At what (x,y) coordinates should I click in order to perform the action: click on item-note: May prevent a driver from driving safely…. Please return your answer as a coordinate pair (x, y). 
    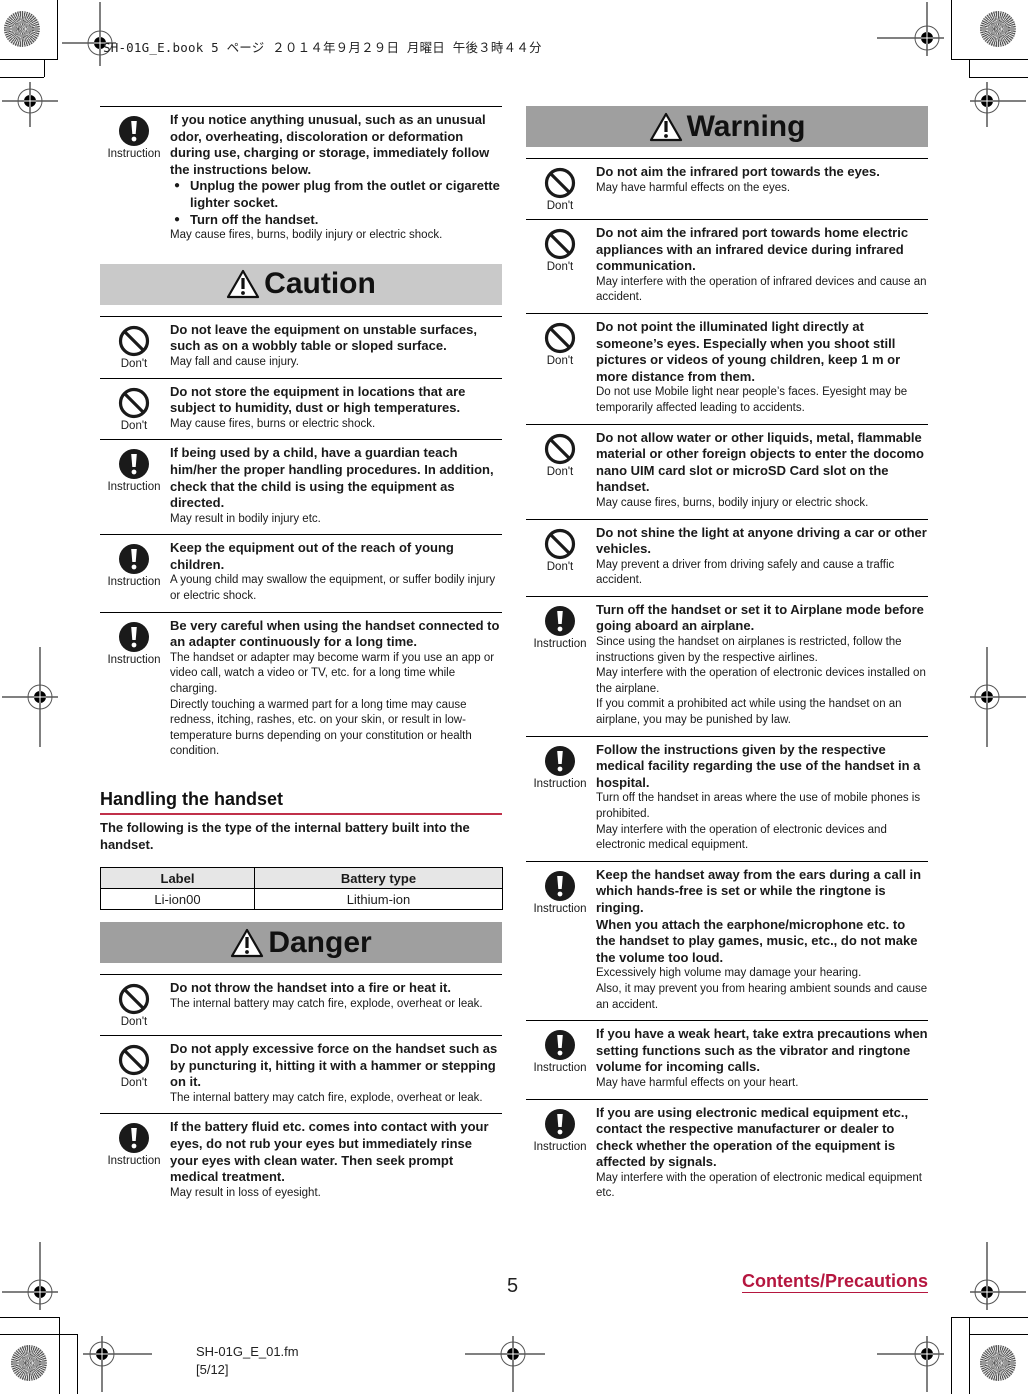
    Looking at the image, I should click on (745, 572).